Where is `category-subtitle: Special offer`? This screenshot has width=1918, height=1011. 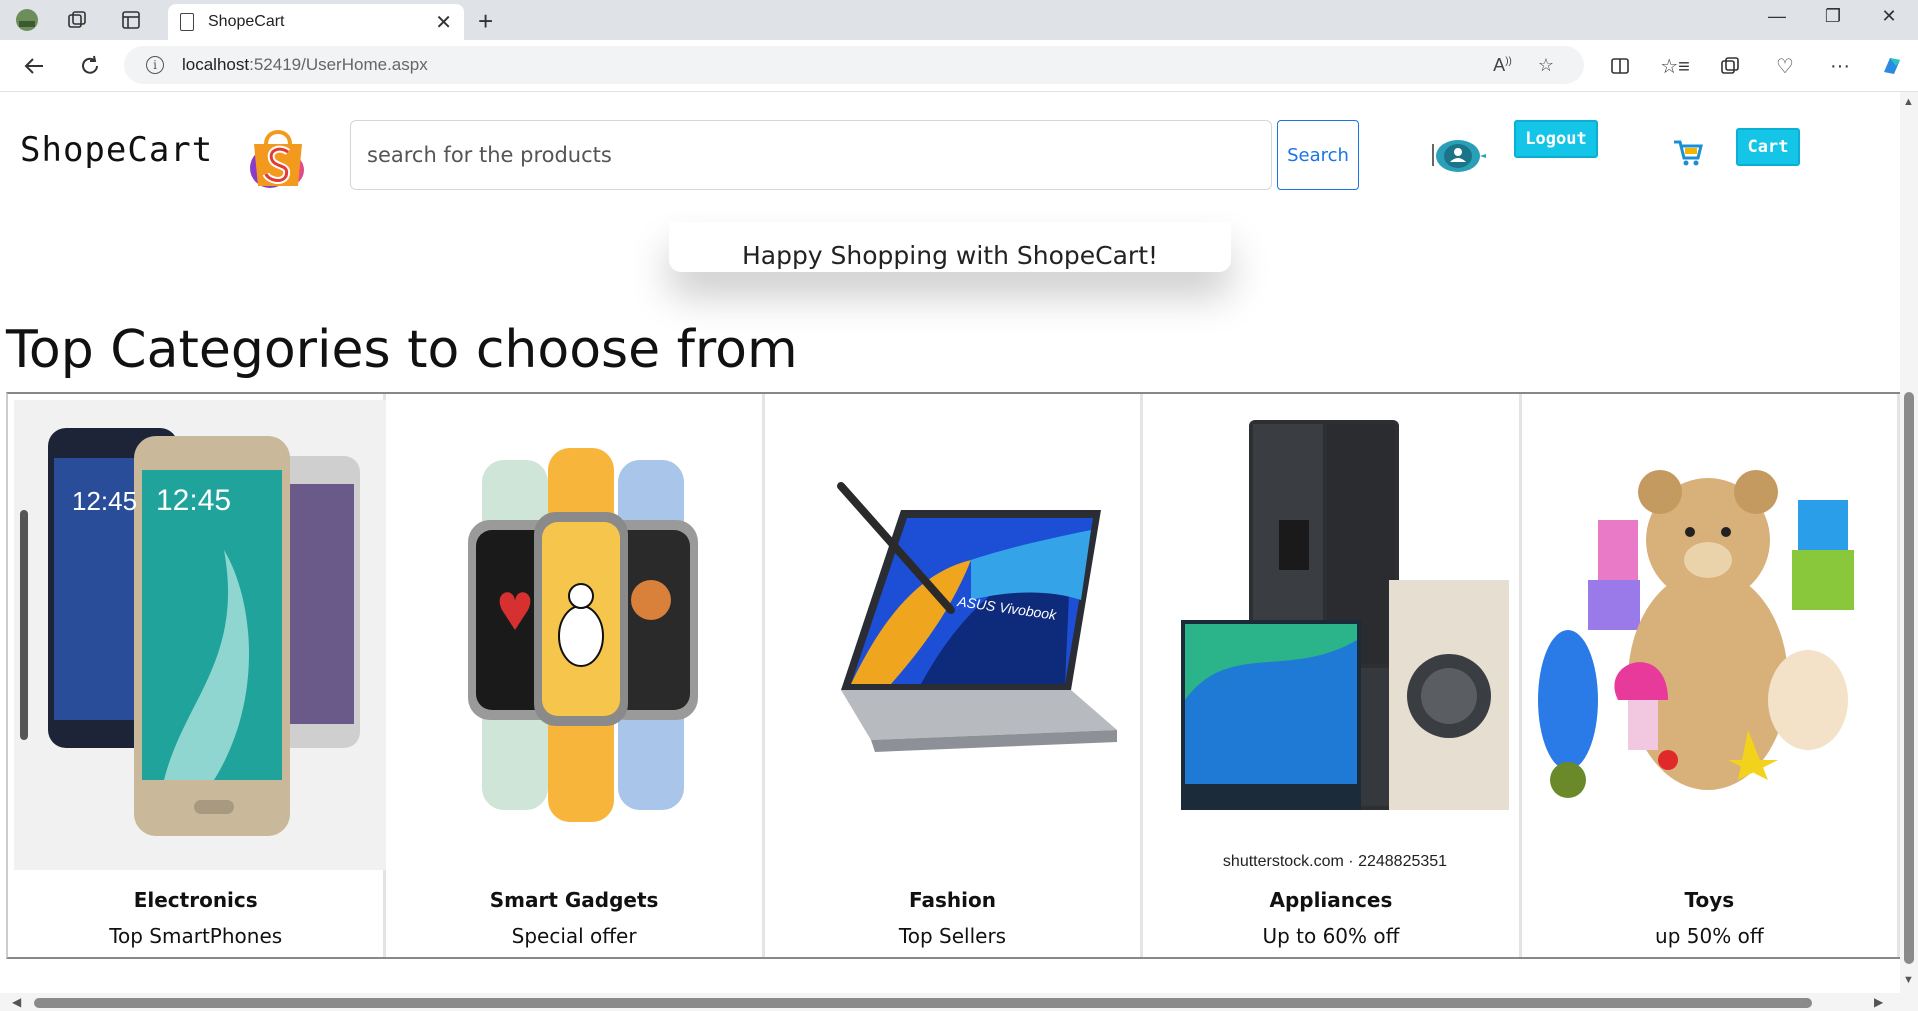 category-subtitle: Special offer is located at coordinates (574, 936).